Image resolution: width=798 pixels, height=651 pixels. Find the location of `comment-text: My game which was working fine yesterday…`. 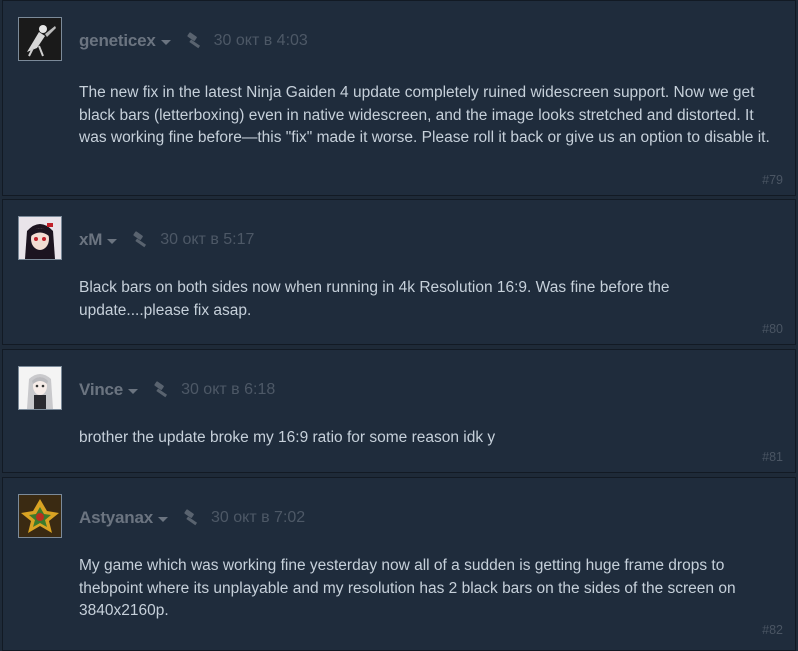

comment-text: My game which was working fine yesterday… is located at coordinates (407, 588).